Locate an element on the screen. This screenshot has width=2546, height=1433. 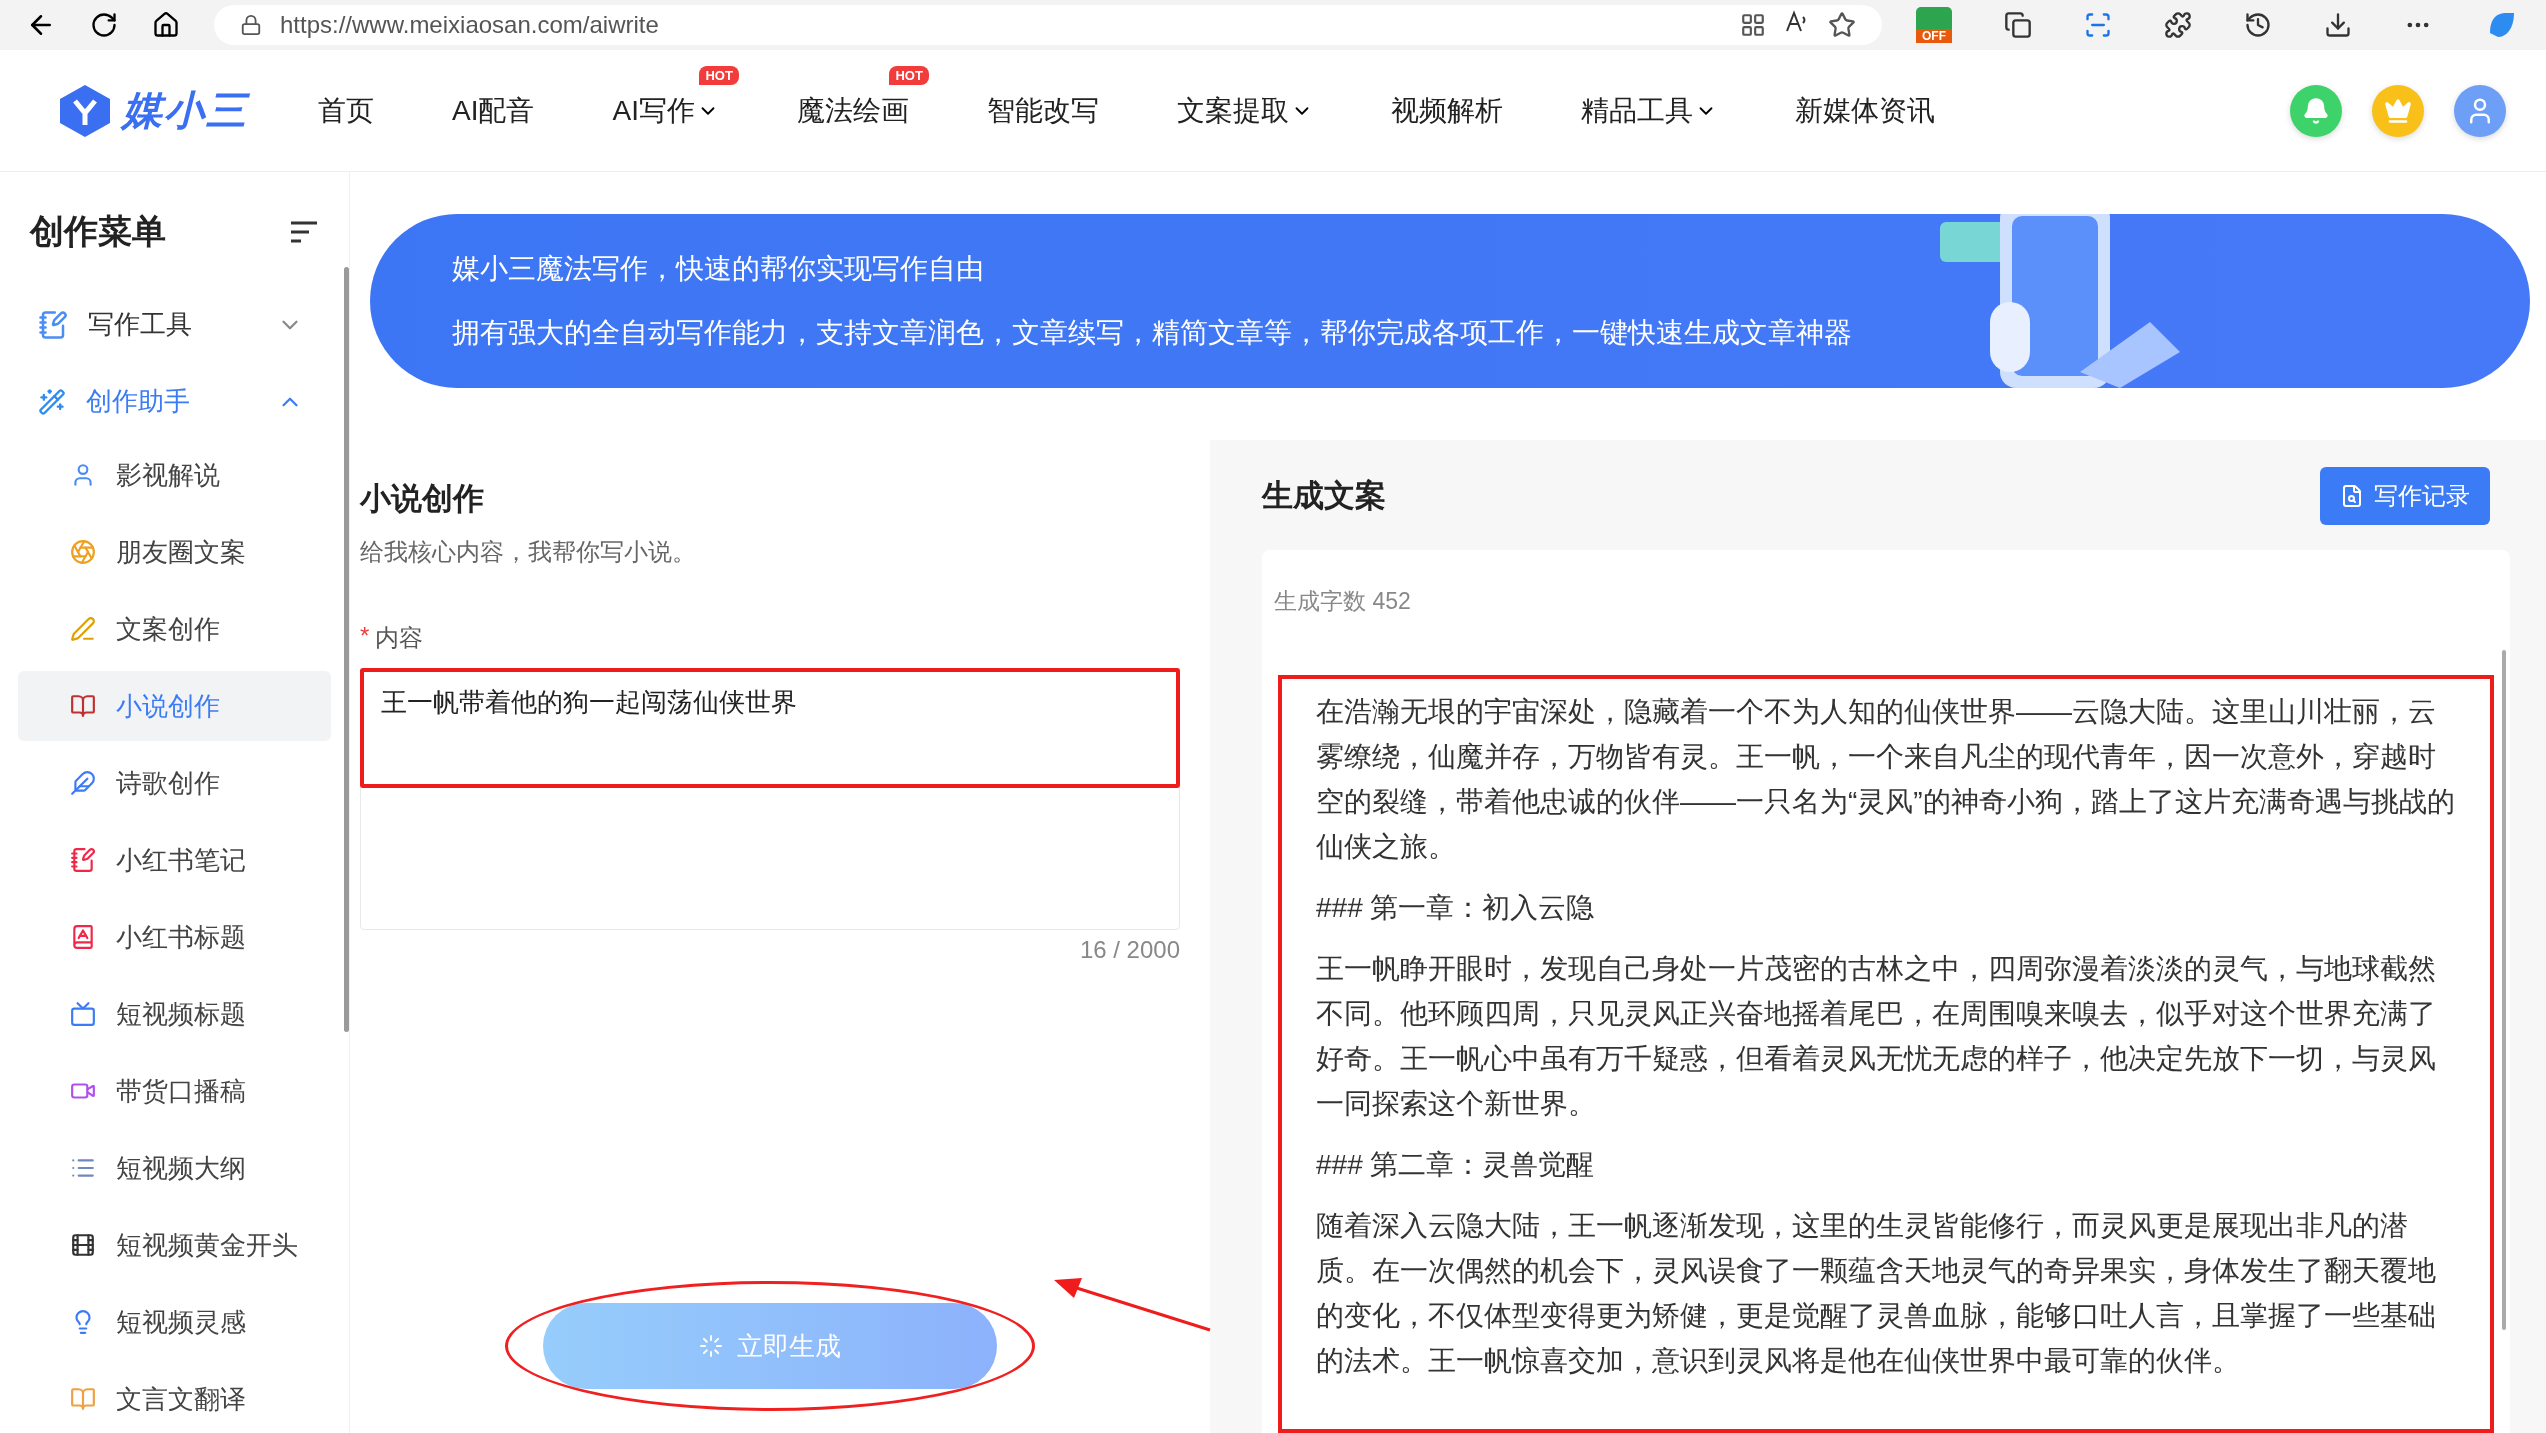
lock-icon is located at coordinates (251, 25).